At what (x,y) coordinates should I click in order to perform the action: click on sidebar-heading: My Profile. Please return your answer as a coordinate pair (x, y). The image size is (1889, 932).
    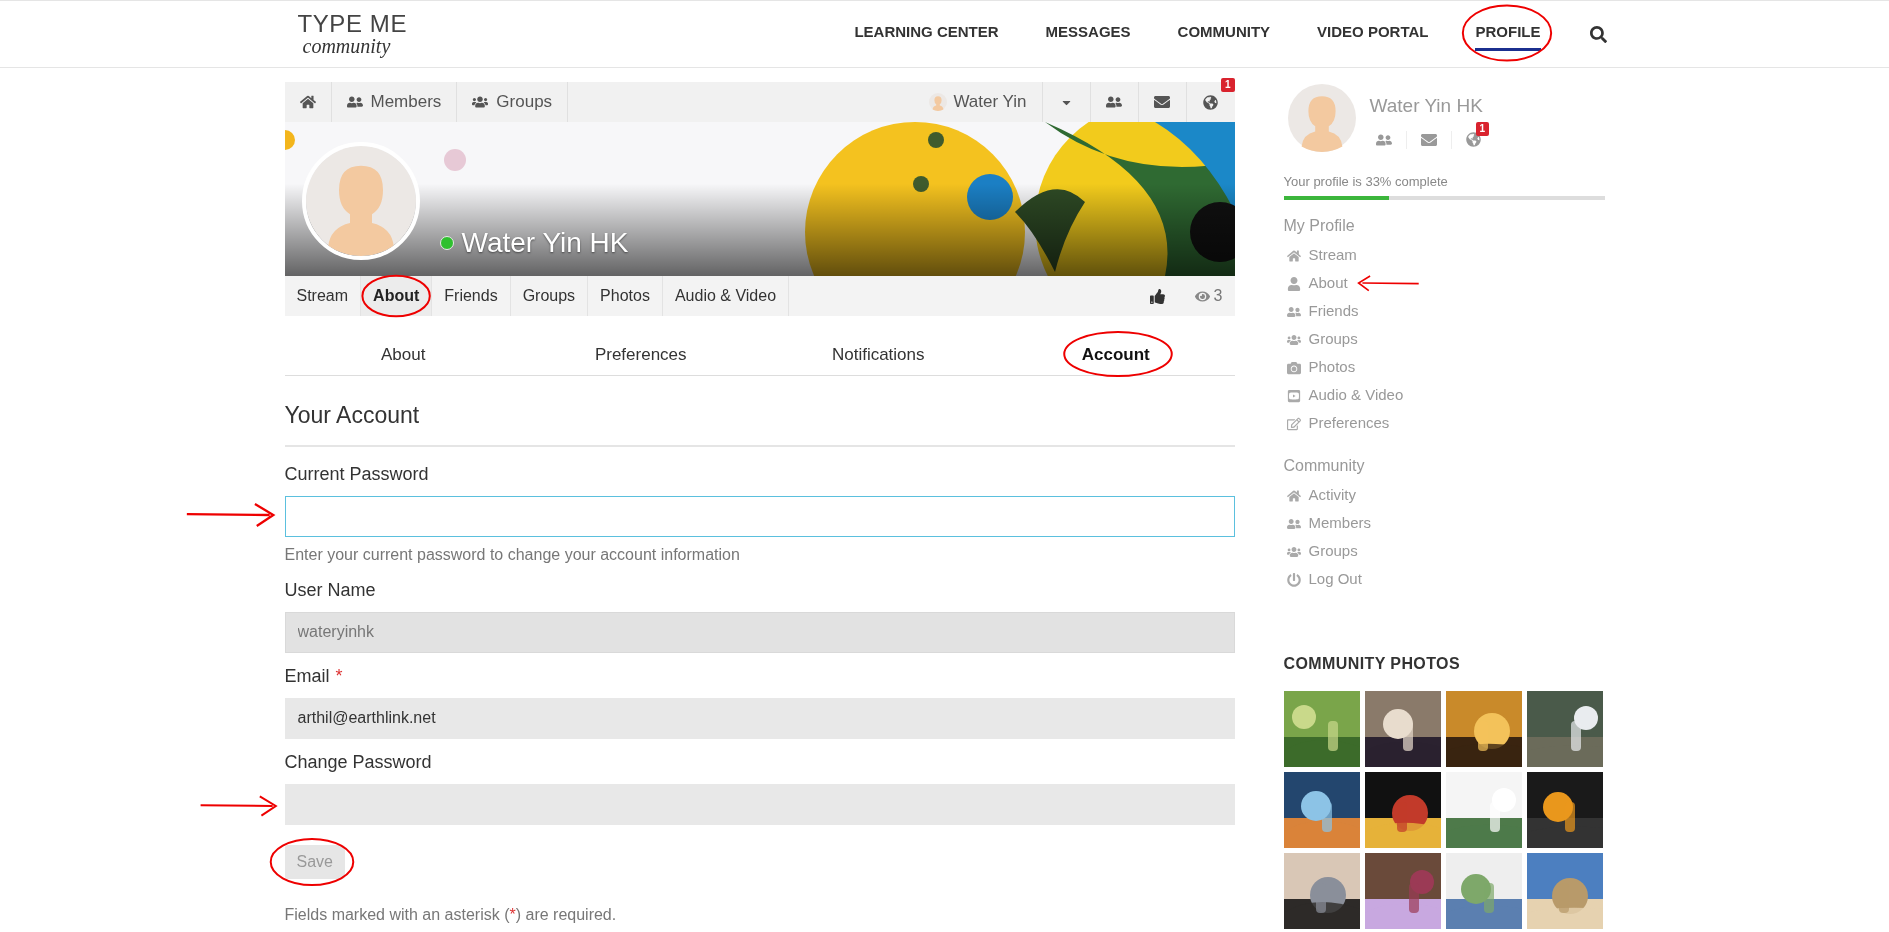
    Looking at the image, I should click on (1319, 225).